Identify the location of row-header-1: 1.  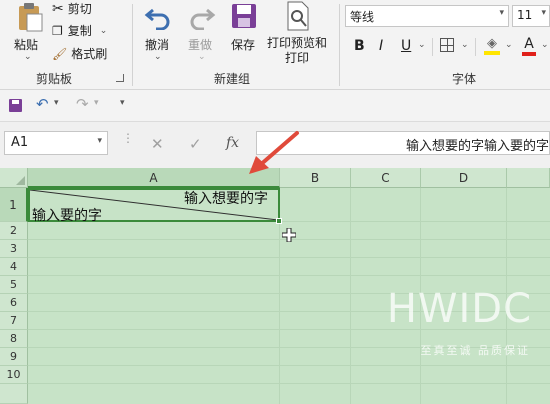
(14, 205).